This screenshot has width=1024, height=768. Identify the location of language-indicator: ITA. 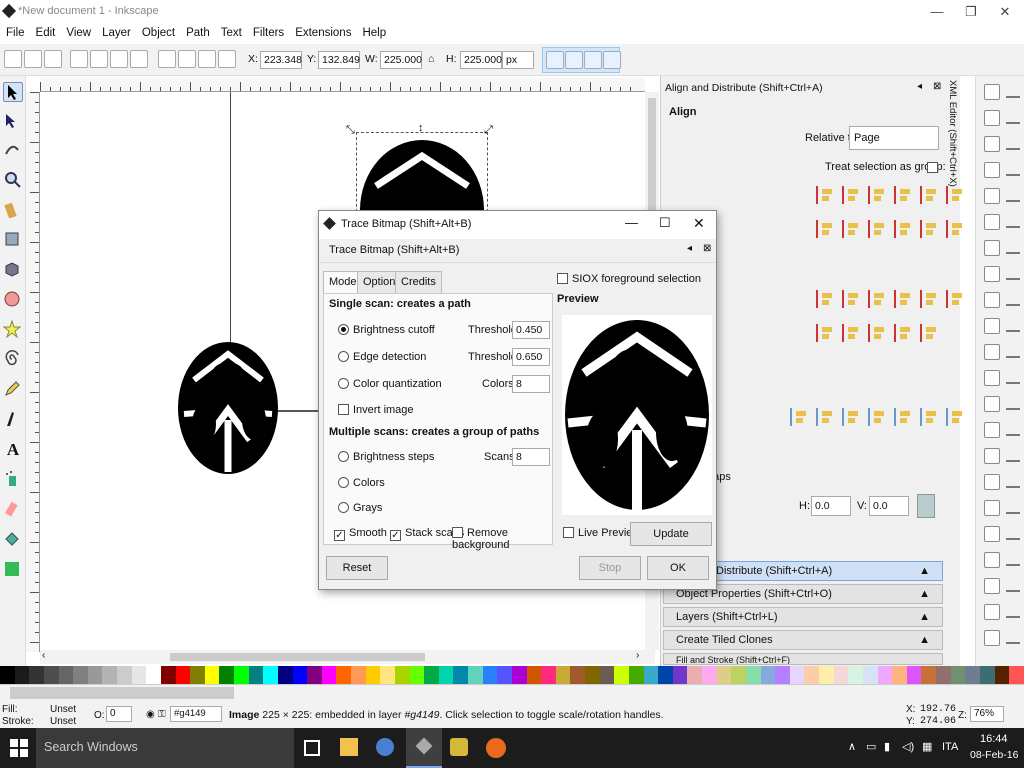
(950, 747).